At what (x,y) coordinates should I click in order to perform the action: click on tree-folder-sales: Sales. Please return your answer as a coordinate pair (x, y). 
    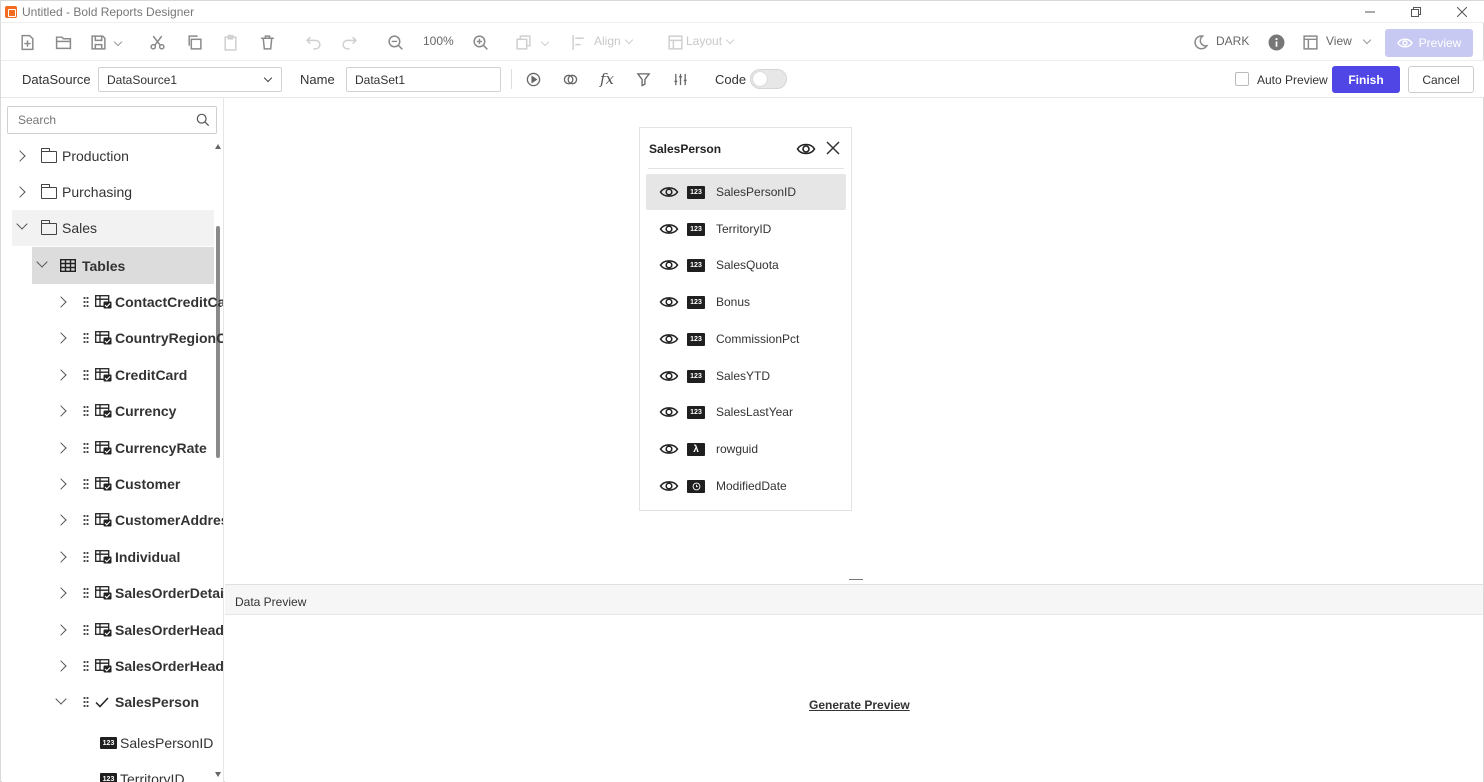
    Looking at the image, I should click on (113, 228).